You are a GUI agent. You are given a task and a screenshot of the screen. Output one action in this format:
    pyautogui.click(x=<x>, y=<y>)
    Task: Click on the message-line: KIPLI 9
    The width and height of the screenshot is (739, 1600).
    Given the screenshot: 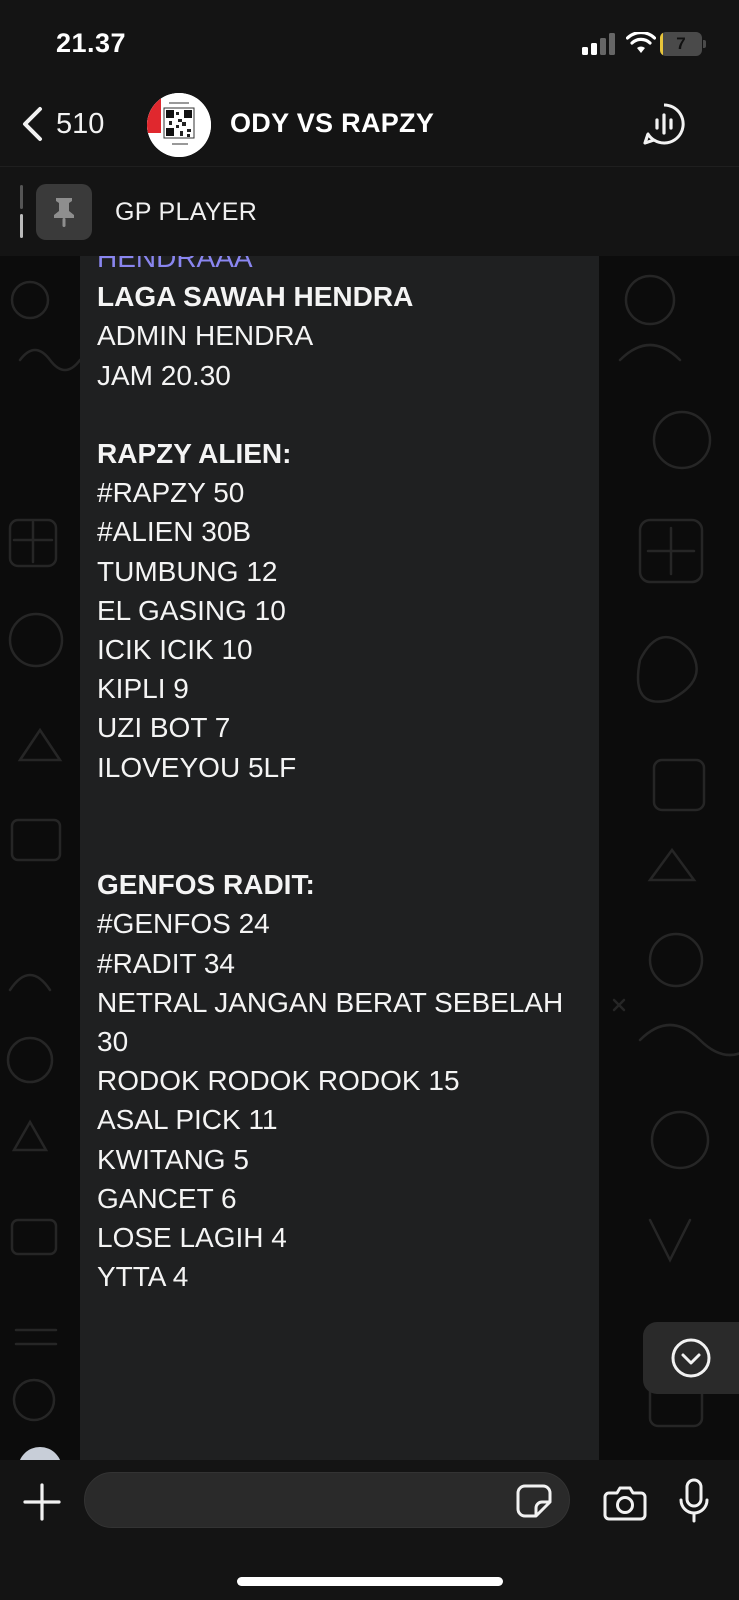 What is the action you would take?
    pyautogui.click(x=143, y=689)
    